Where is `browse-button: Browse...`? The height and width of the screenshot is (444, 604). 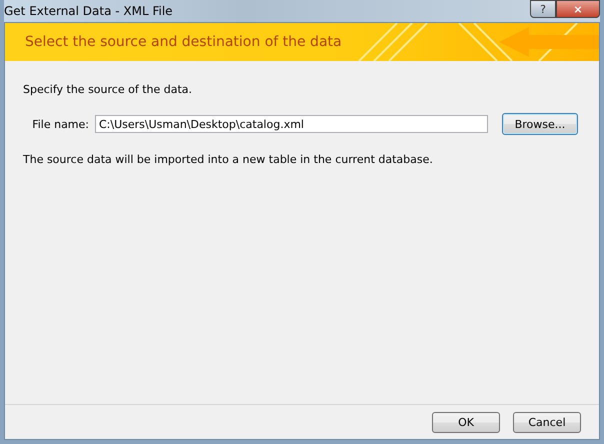
browse-button: Browse... is located at coordinates (540, 124).